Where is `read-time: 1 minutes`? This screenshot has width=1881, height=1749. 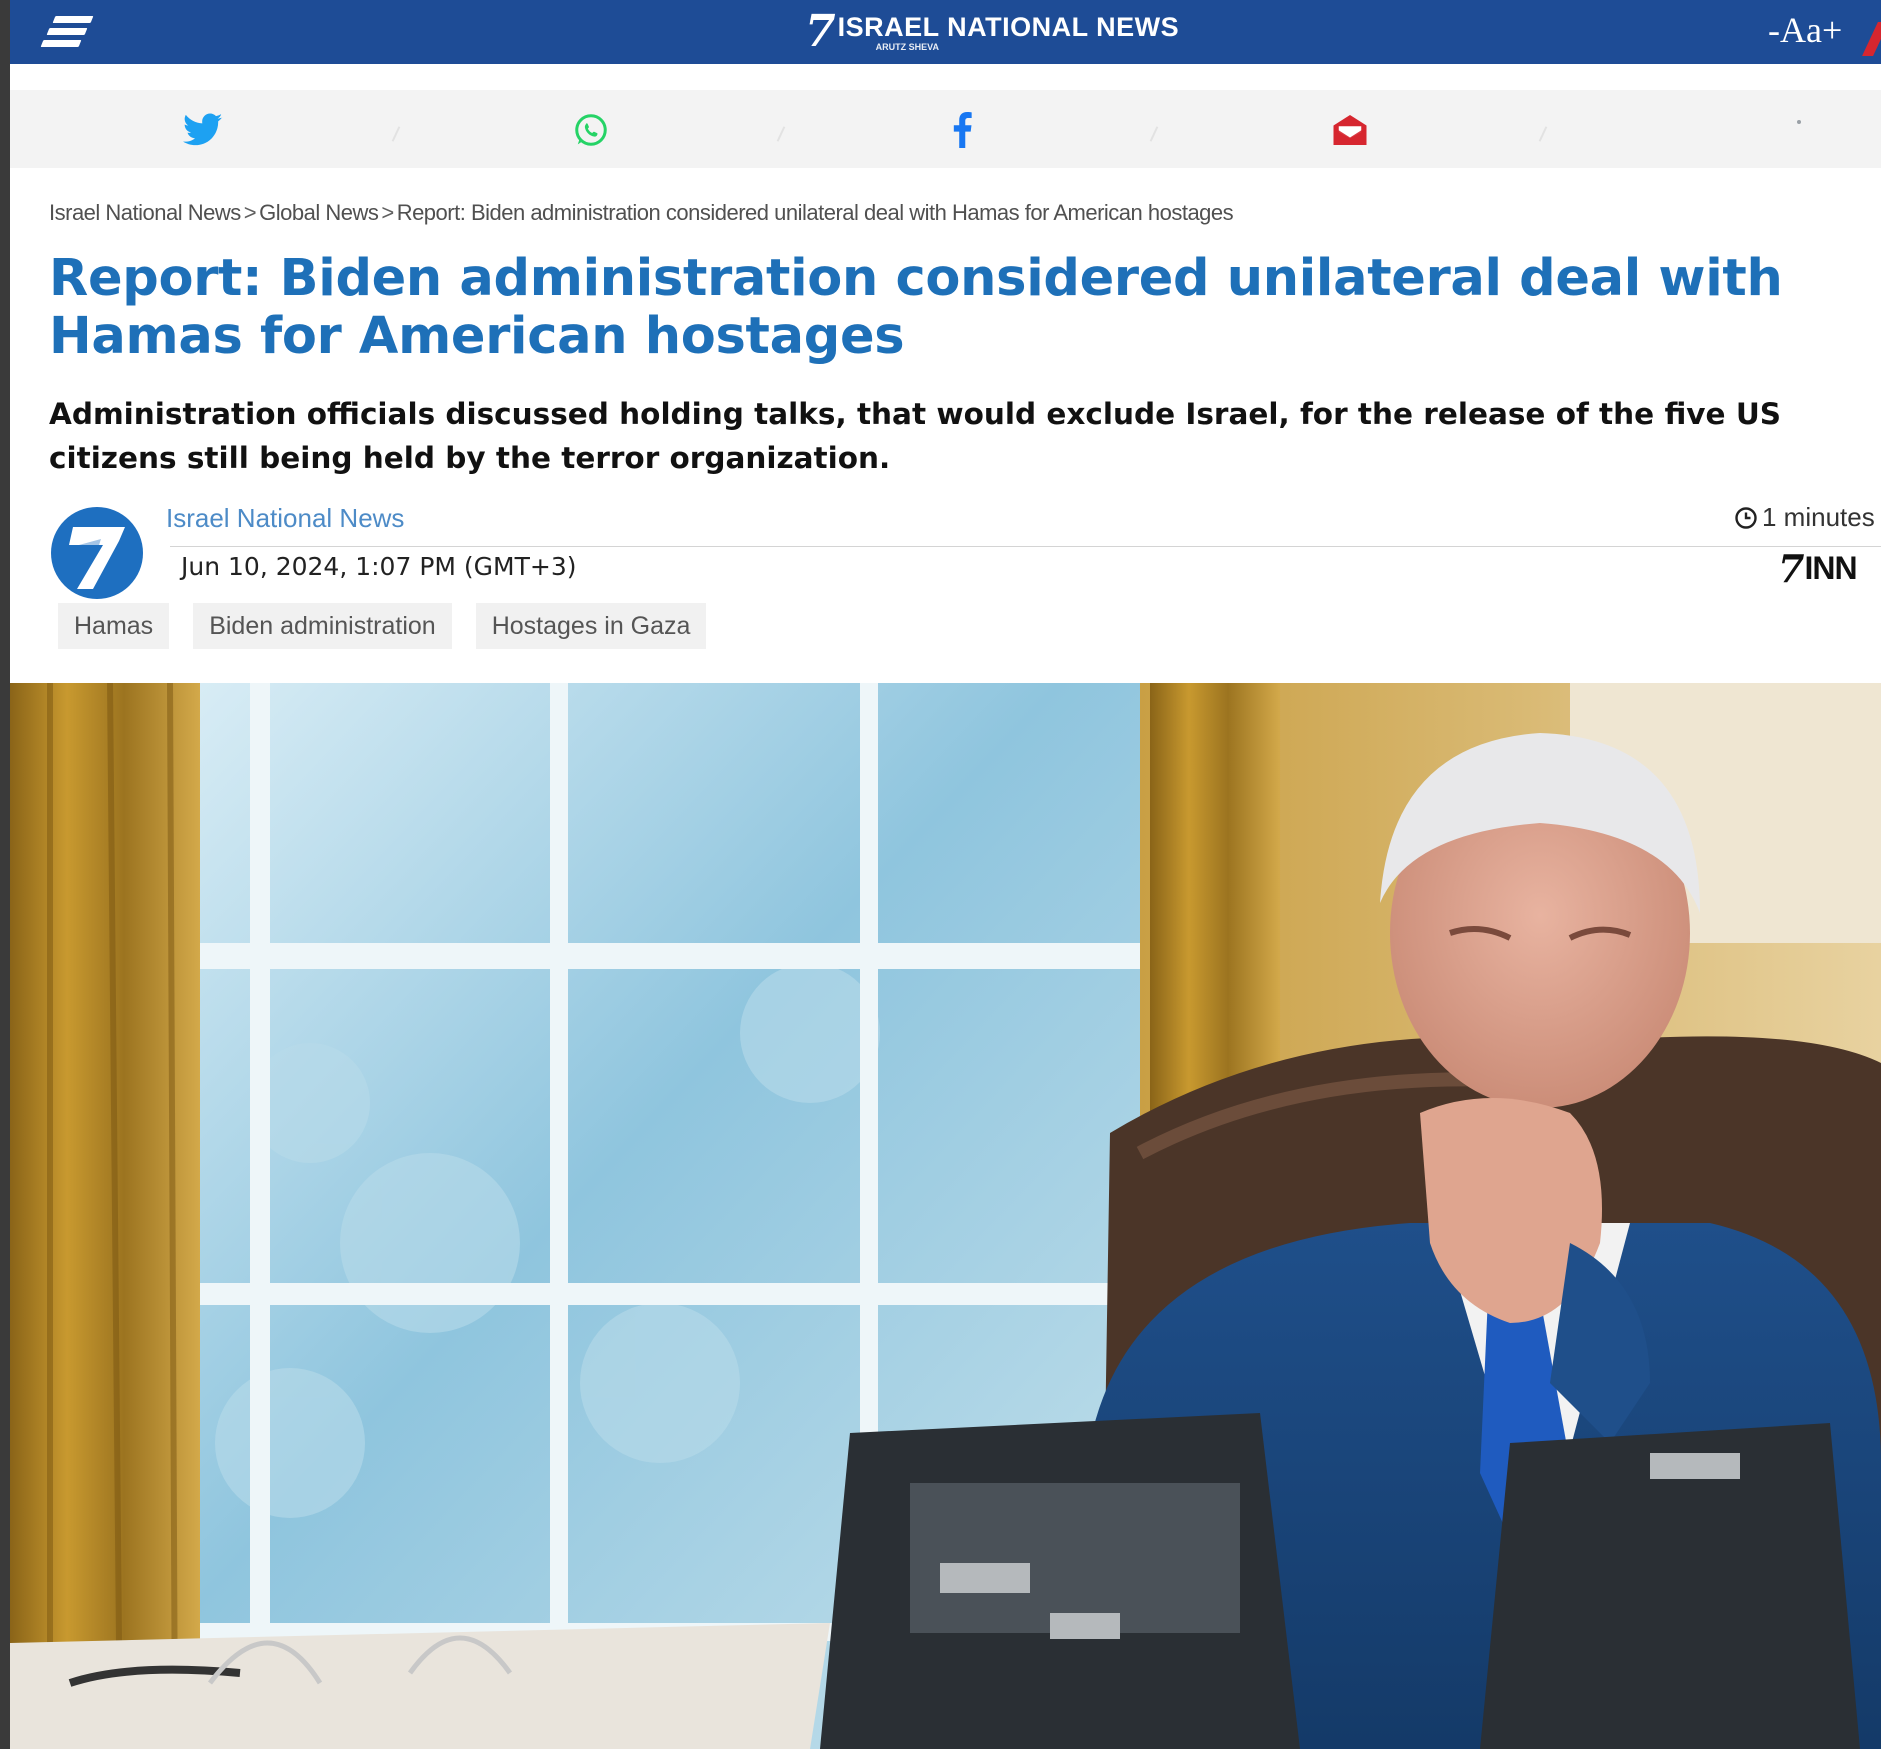 read-time: 1 minutes is located at coordinates (1804, 517).